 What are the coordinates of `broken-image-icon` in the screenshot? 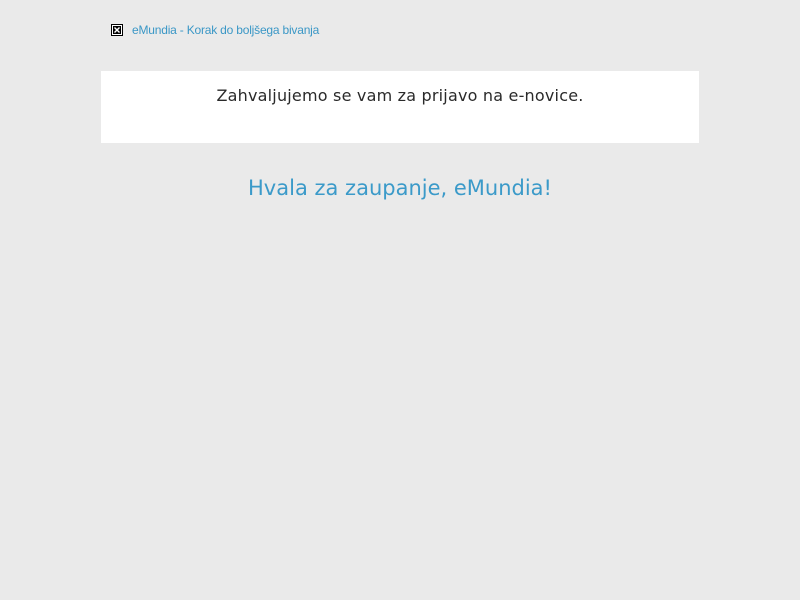 It's located at (117, 30).